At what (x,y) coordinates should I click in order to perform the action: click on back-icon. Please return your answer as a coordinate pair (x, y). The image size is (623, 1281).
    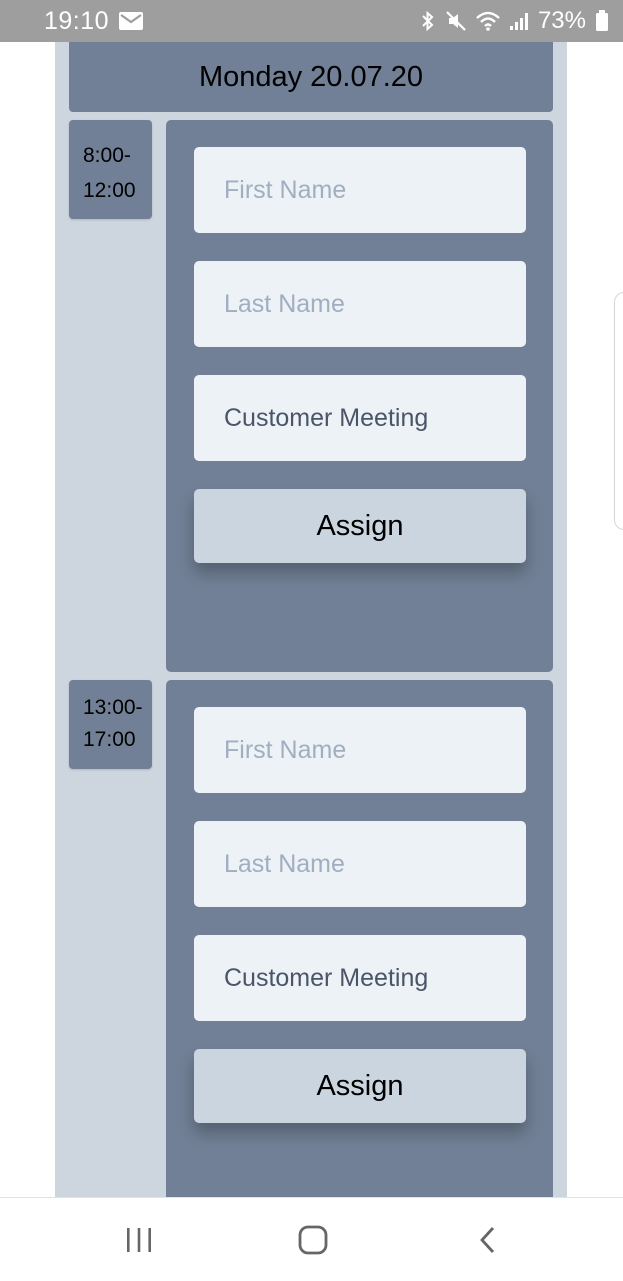
    Looking at the image, I should click on (488, 1240).